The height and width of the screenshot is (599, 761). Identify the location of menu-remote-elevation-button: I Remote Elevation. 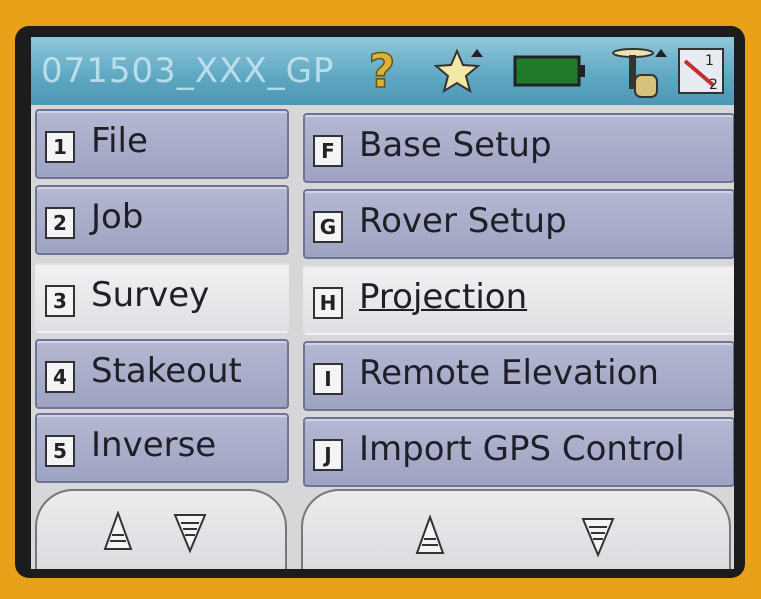
(518, 376).